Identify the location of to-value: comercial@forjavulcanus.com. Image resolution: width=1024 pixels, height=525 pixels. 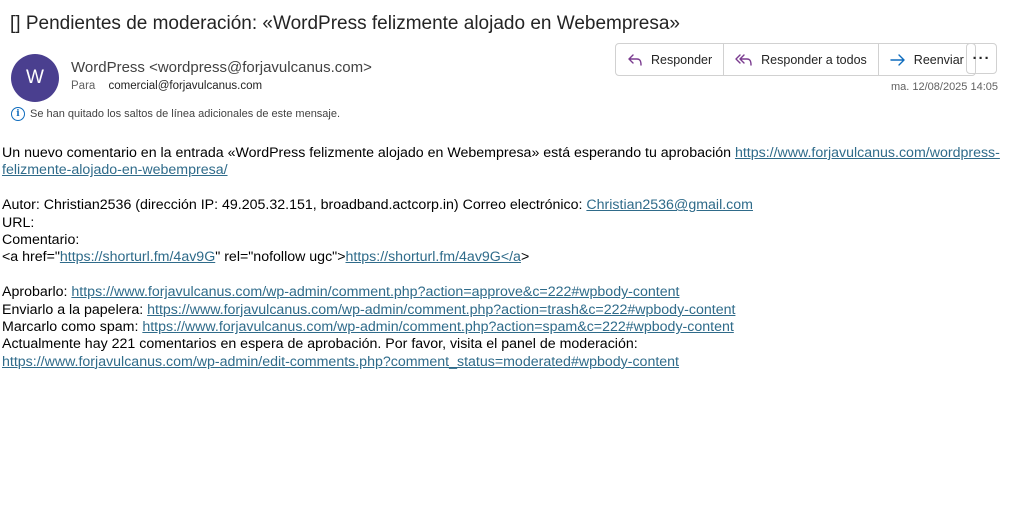
(186, 86).